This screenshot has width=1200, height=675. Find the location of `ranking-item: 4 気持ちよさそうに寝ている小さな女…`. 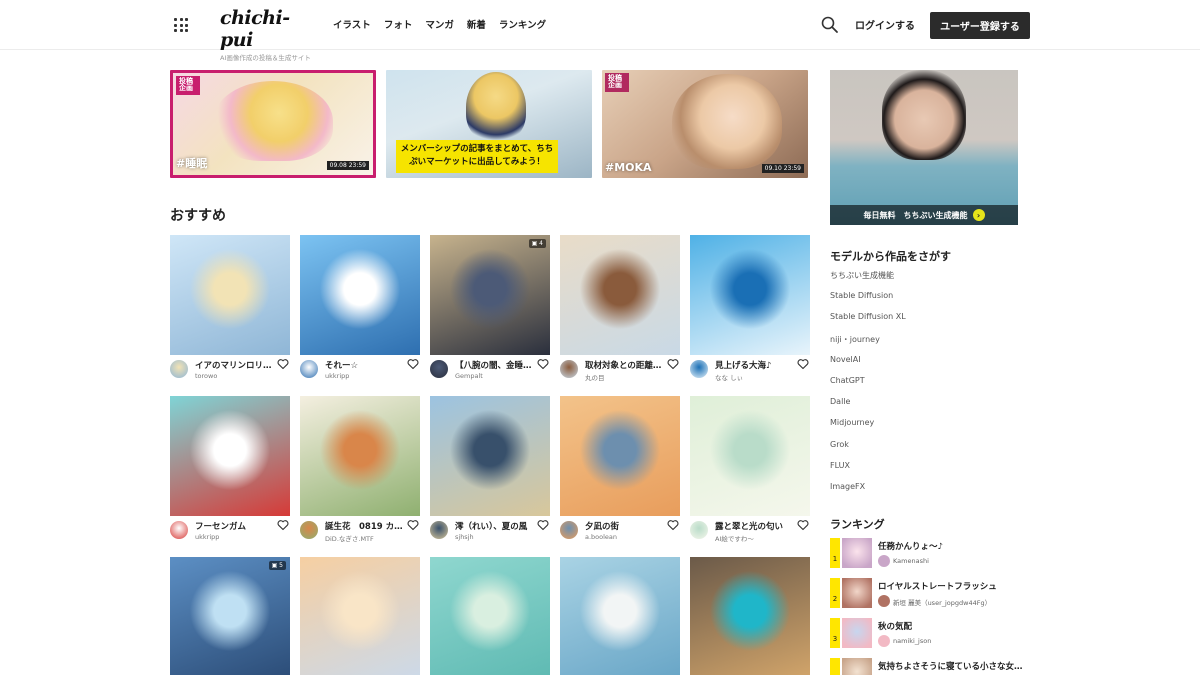

ranking-item: 4 気持ちよさそうに寝ている小さな女… is located at coordinates (930, 666).